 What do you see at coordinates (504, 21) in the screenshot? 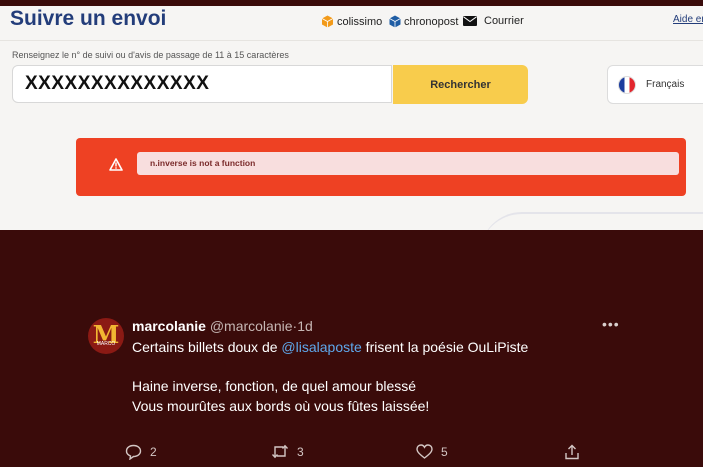
I see `brand-courrier-label: Courrier` at bounding box center [504, 21].